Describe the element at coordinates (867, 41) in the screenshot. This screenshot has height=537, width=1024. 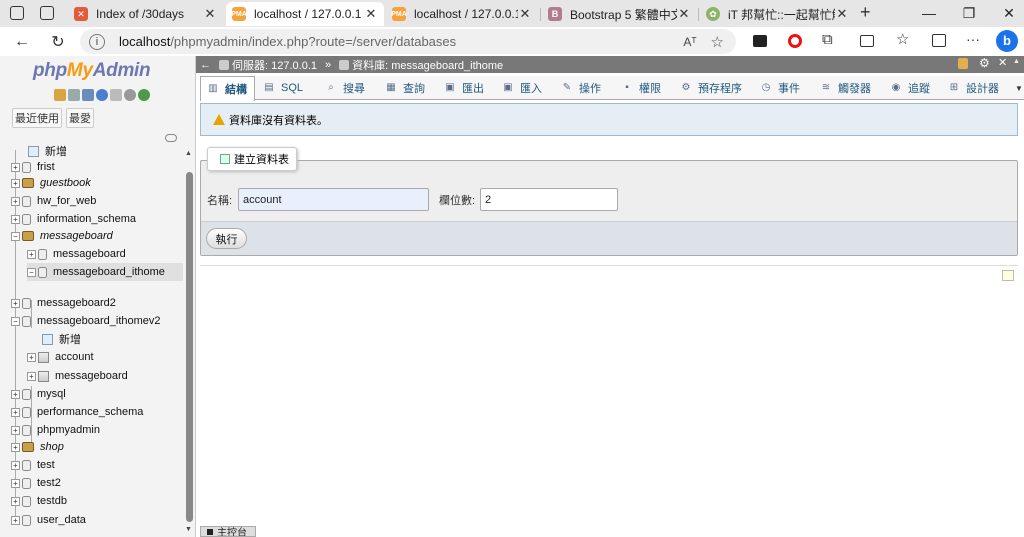
I see `split-screen-icon` at that location.